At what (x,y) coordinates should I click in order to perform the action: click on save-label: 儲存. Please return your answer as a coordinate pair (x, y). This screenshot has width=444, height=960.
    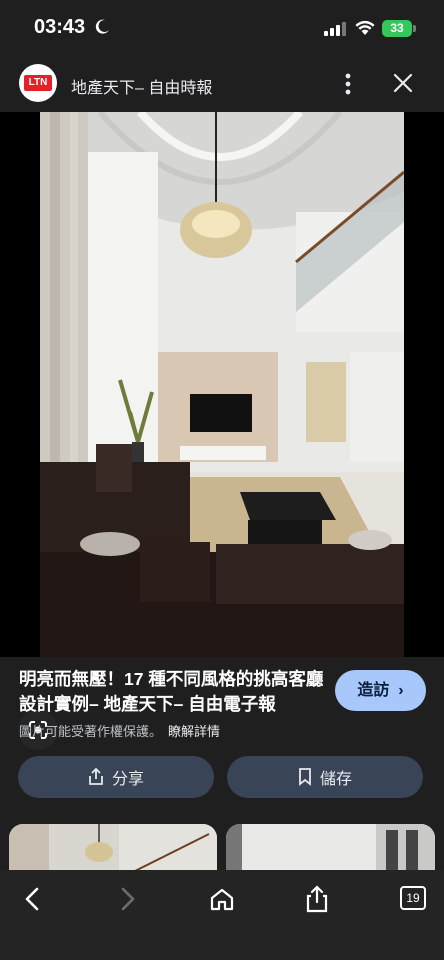
    Looking at the image, I should click on (335, 779).